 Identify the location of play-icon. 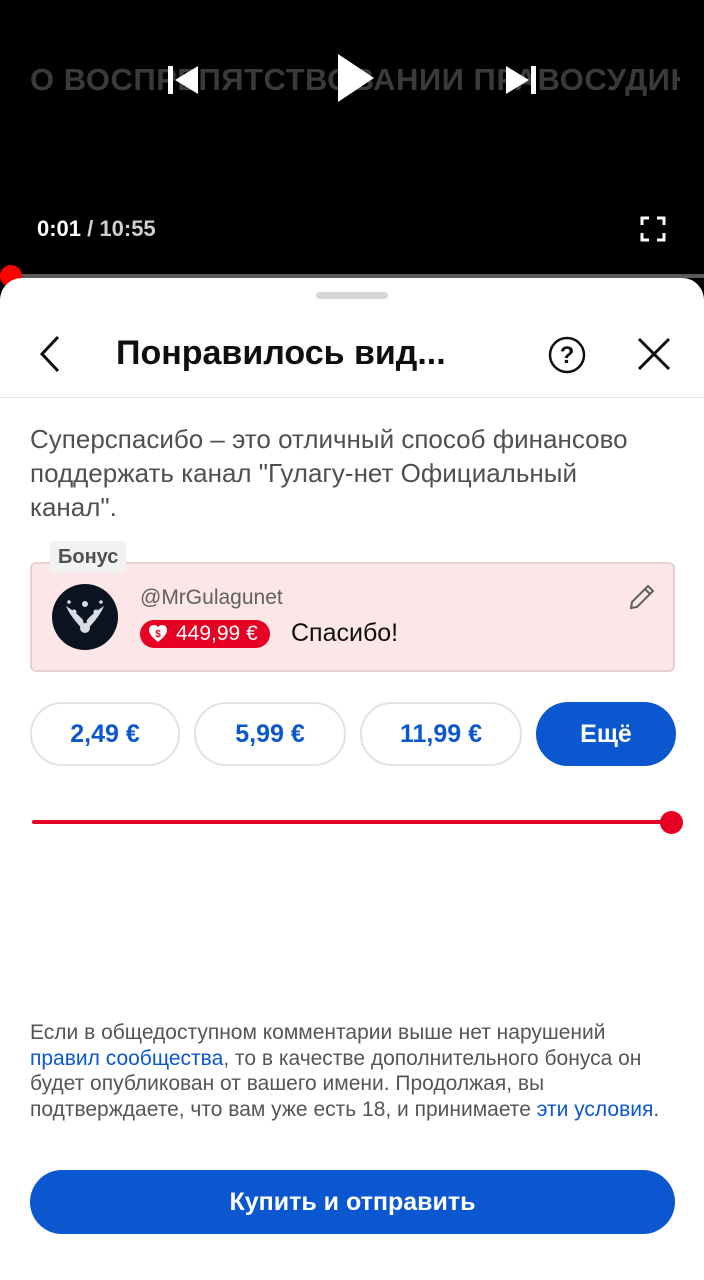
(356, 78).